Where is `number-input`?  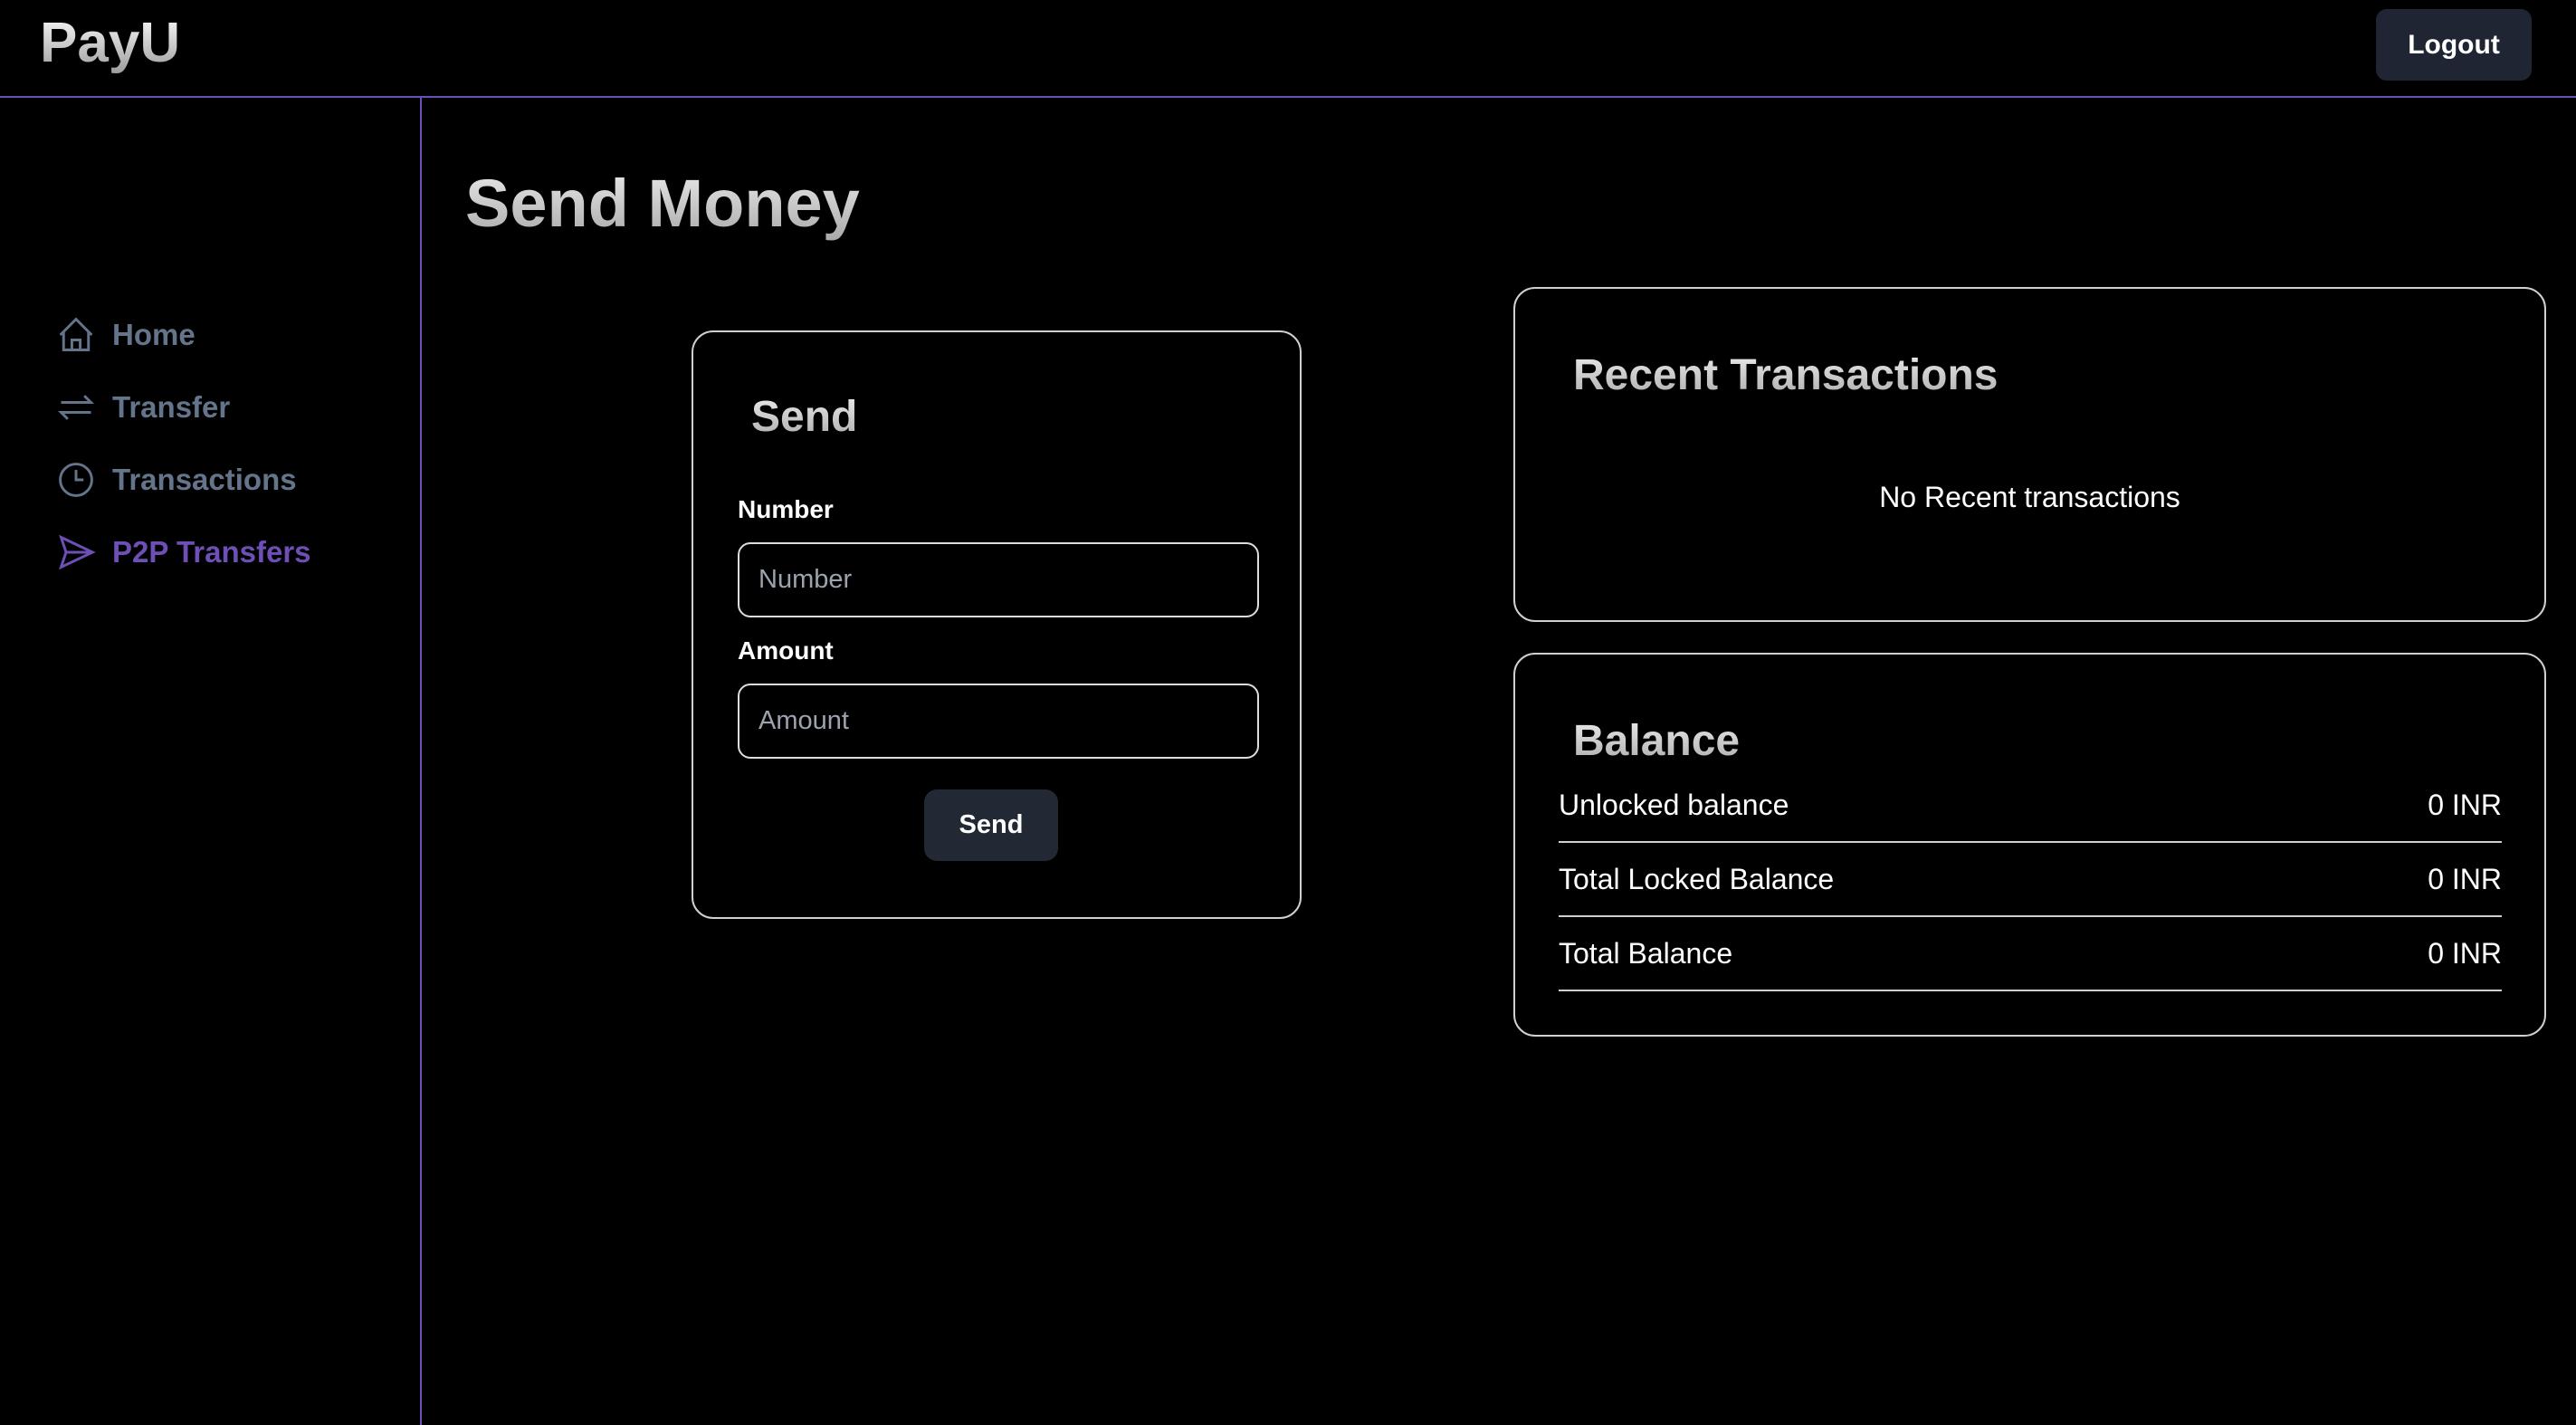 number-input is located at coordinates (999, 579).